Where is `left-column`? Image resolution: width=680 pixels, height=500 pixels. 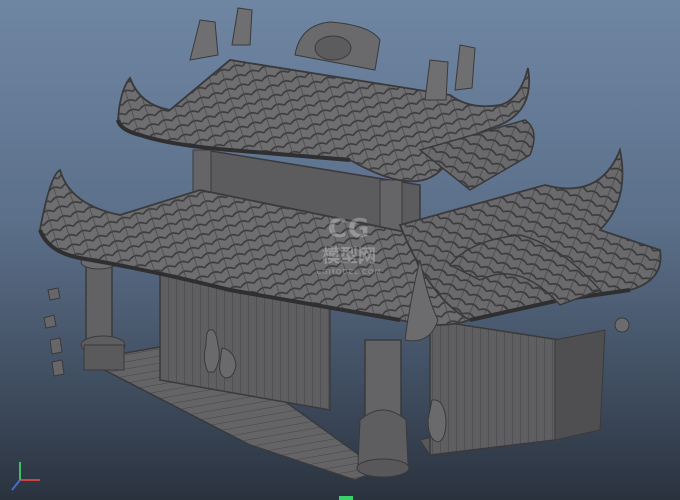 left-column is located at coordinates (84, 315).